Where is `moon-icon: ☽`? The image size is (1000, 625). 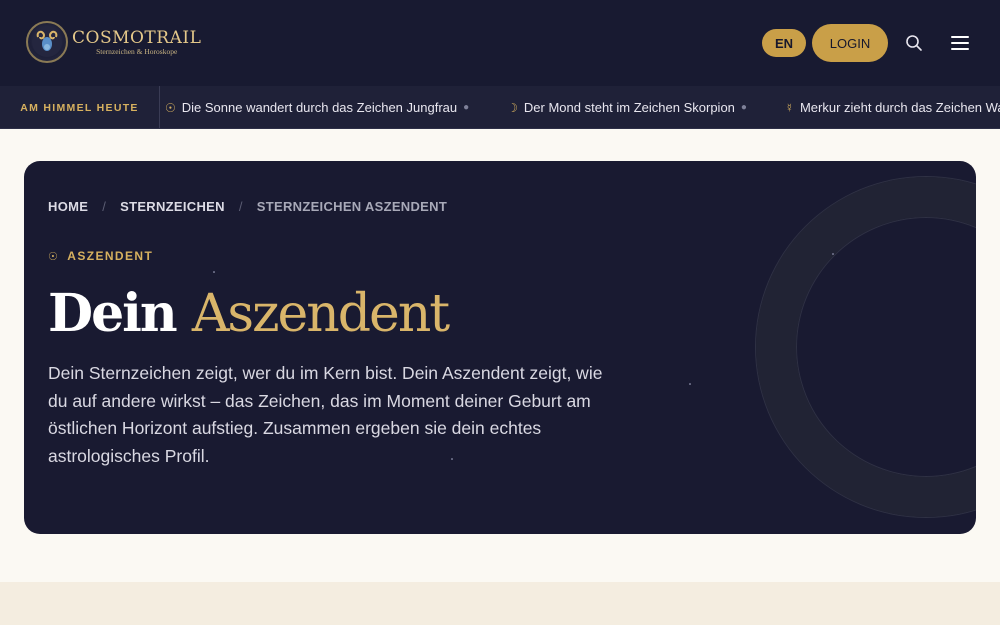 moon-icon: ☽ is located at coordinates (512, 107).